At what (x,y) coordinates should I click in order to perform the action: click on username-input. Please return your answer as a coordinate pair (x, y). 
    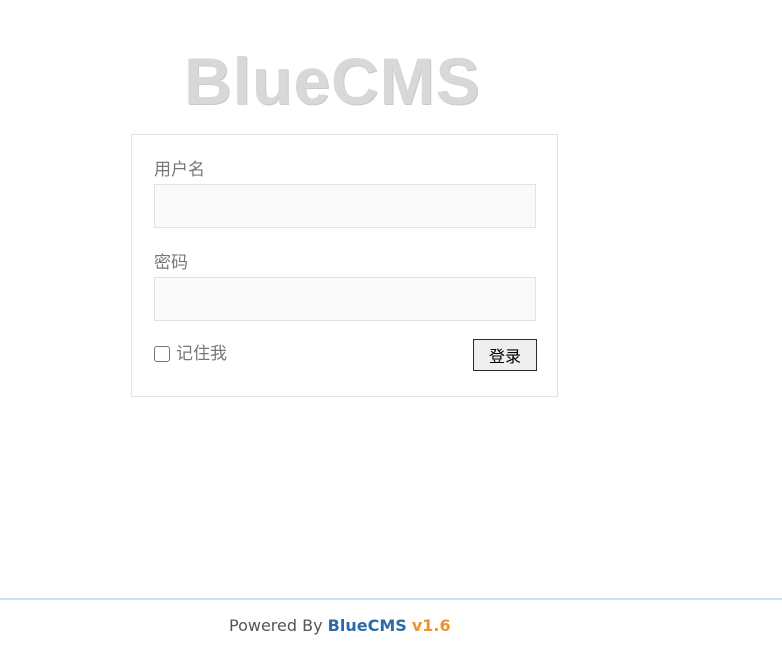
    Looking at the image, I should click on (345, 206).